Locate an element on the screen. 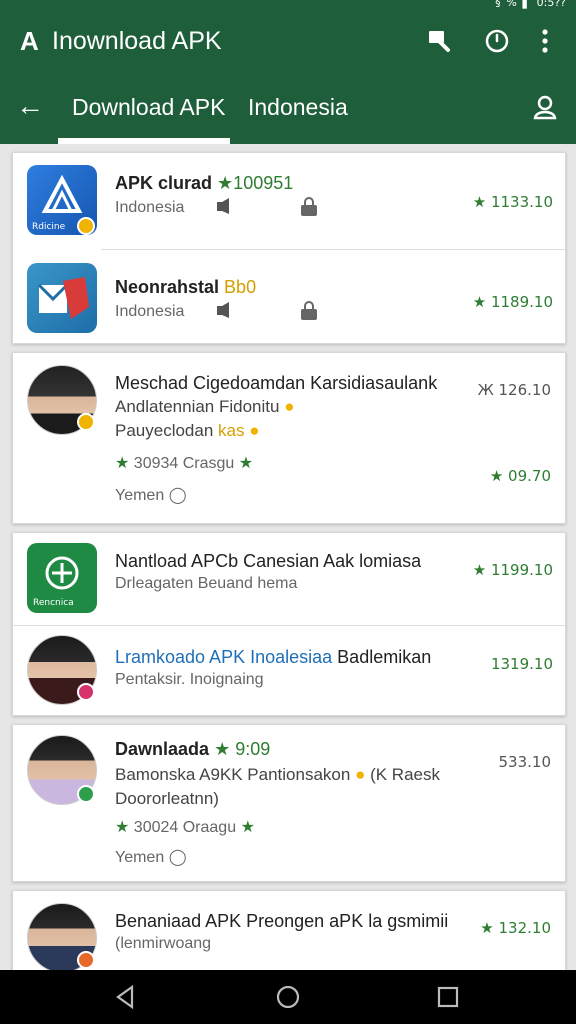  list-item: Neonrahstal Bb0 Indonesia ★ 1189.10 is located at coordinates (290, 297).